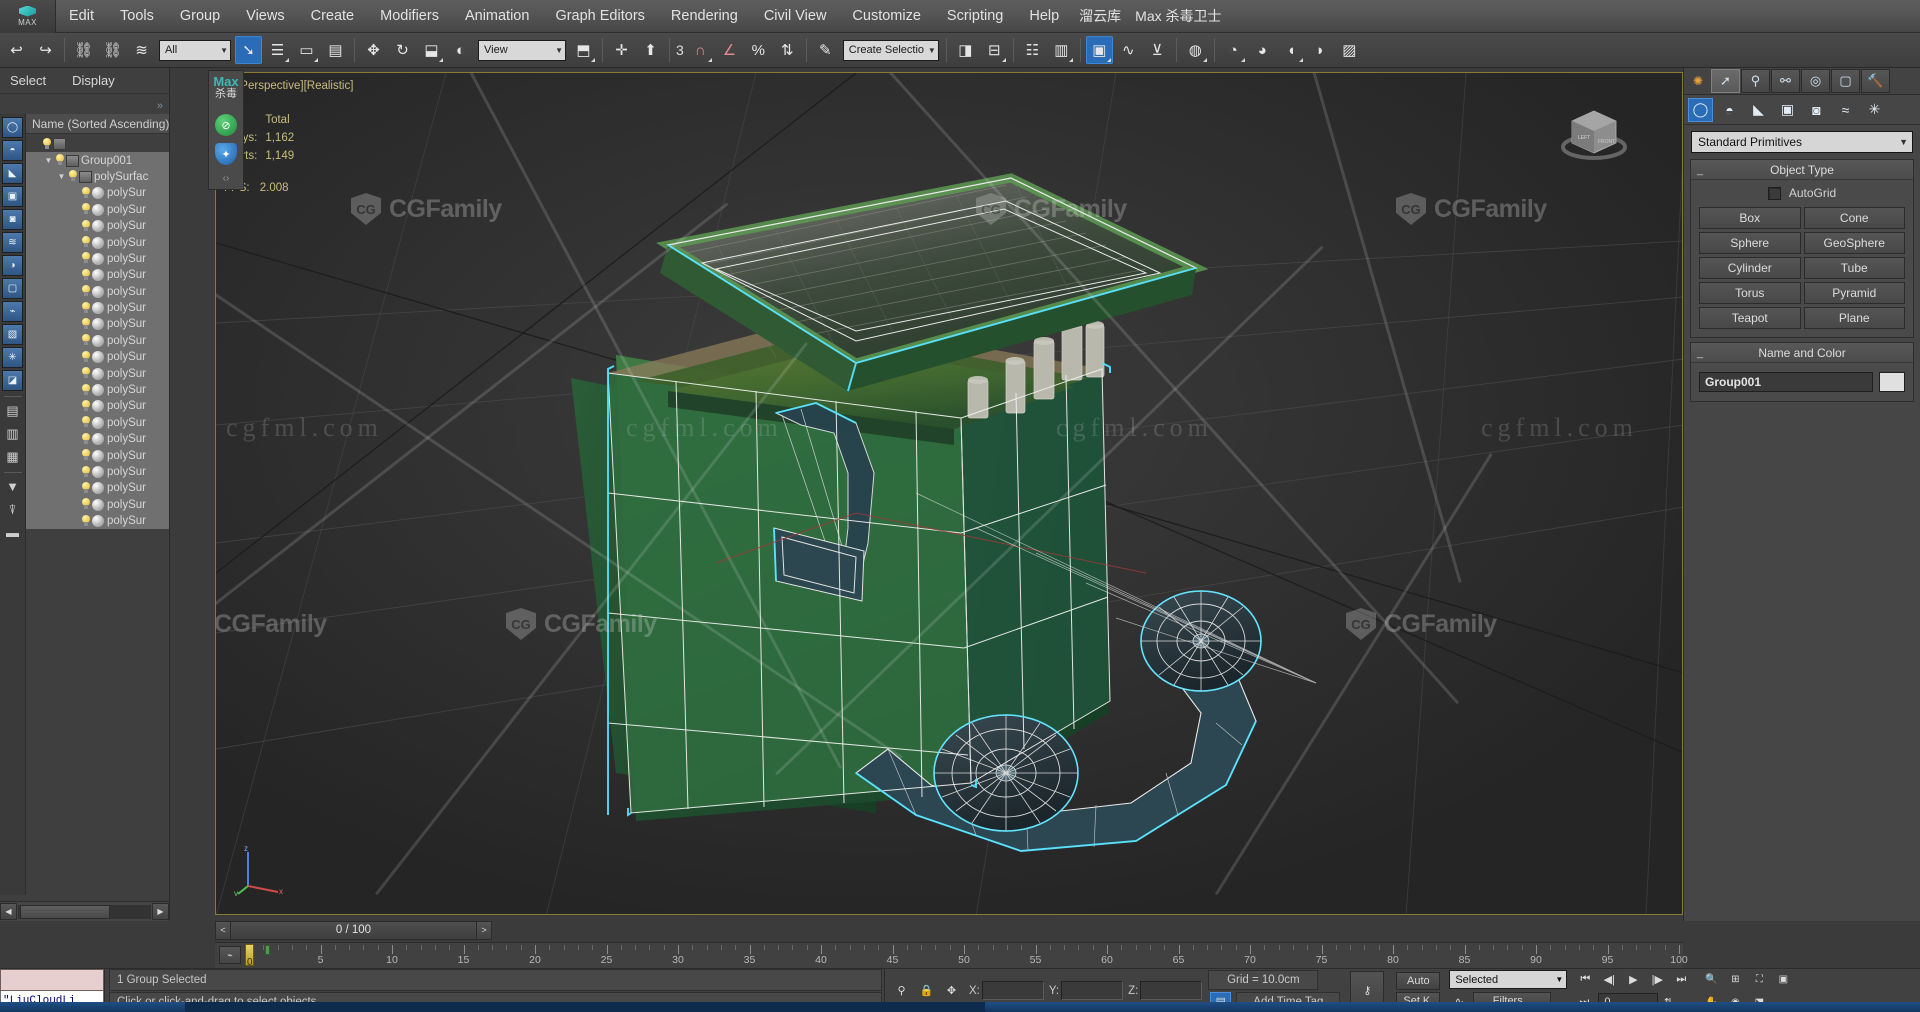 The height and width of the screenshot is (1012, 1920). What do you see at coordinates (97, 144) in the screenshot?
I see `tree-row-scene-root` at bounding box center [97, 144].